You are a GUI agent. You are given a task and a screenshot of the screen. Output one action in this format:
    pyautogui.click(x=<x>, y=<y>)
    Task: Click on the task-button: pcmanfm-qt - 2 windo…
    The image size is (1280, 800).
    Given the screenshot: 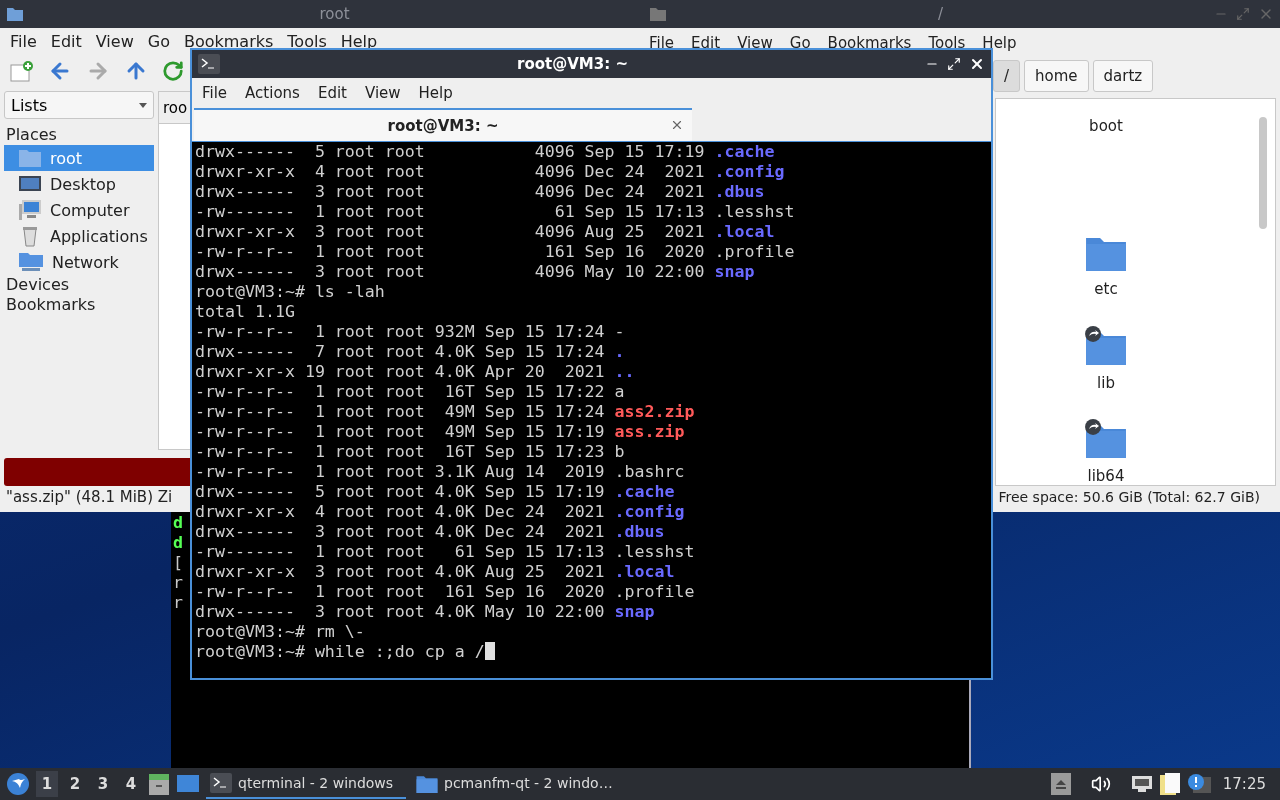 What is the action you would take?
    pyautogui.click(x=512, y=784)
    